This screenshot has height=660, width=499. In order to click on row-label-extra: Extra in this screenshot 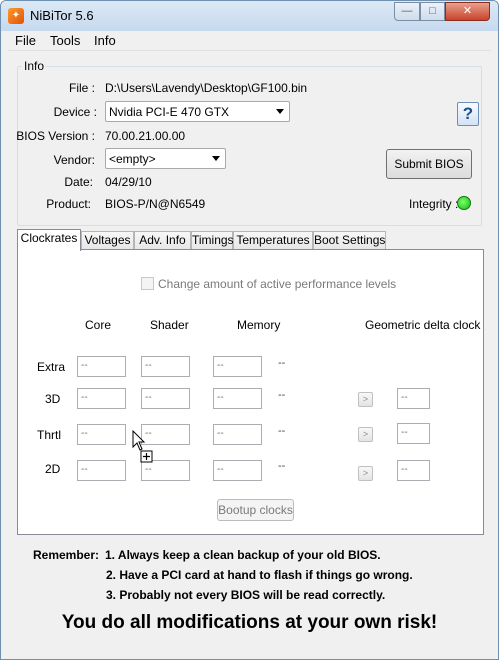, I will do `click(51, 367)`.